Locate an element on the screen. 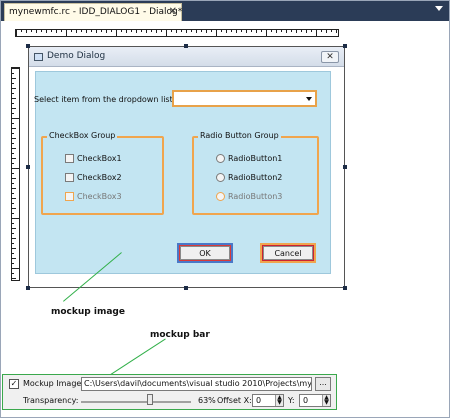  checkbox-1: CheckBox1 is located at coordinates (93, 158).